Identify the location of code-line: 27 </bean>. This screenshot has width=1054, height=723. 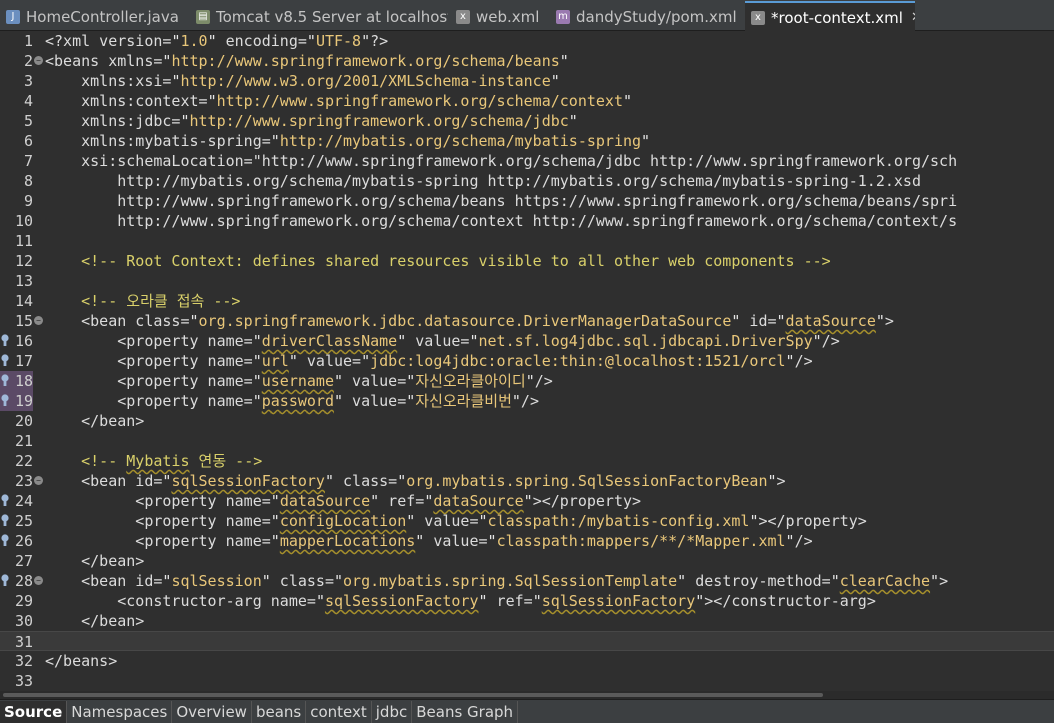
(527, 561).